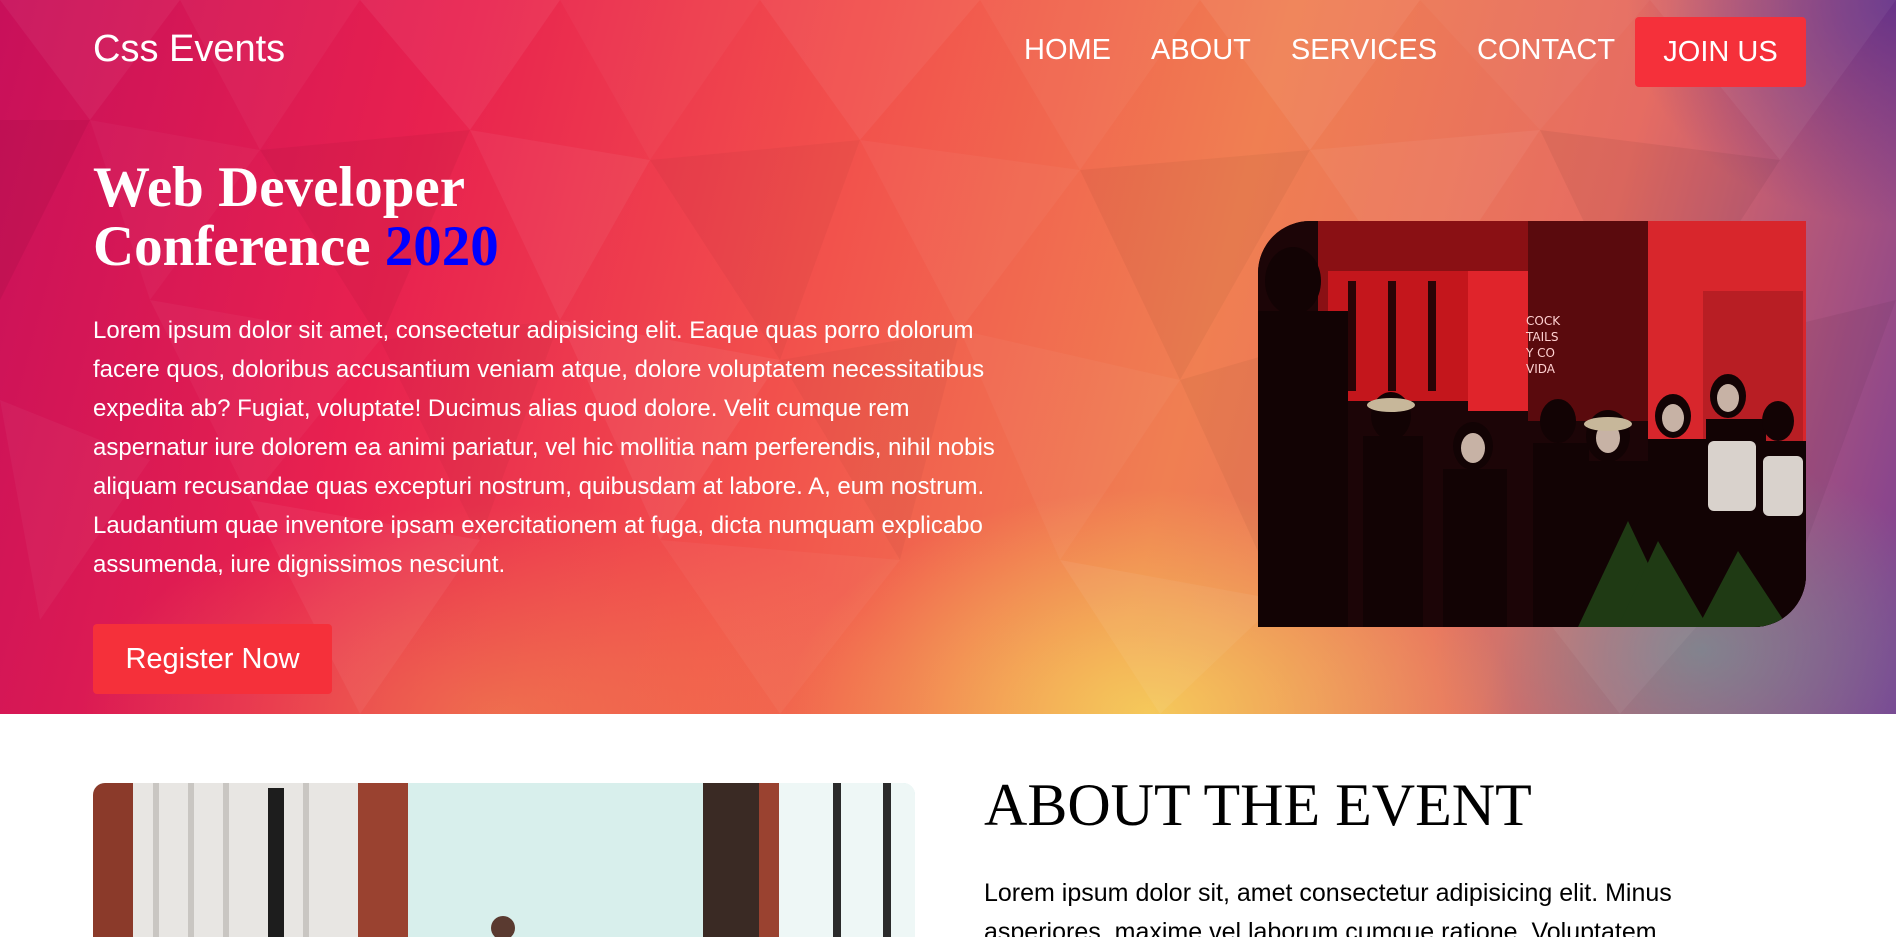  What do you see at coordinates (212, 659) in the screenshot?
I see `register-now-button: Register Now` at bounding box center [212, 659].